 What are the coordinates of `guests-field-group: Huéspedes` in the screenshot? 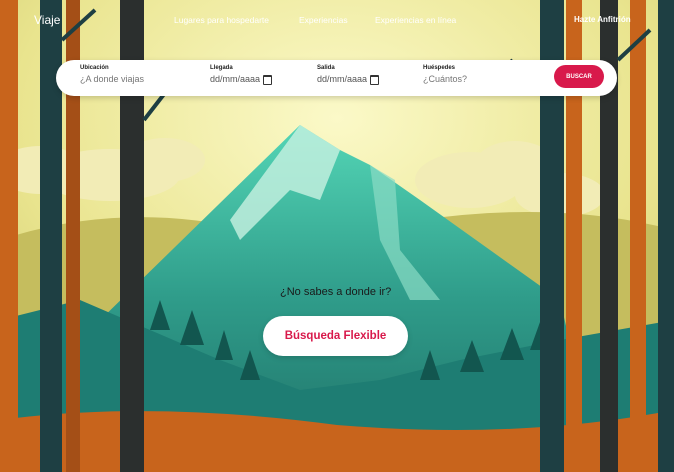 It's located at (473, 74).